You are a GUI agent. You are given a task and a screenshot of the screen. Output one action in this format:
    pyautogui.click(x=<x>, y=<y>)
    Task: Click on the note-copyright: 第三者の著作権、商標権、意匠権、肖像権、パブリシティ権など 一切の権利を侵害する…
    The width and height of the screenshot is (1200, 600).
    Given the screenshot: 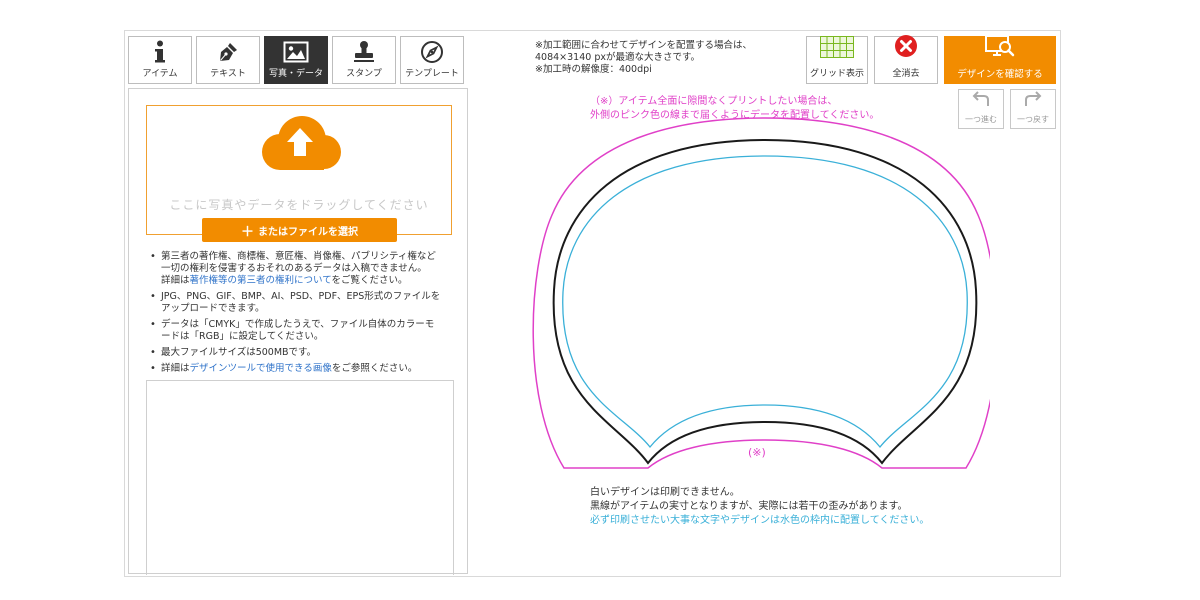 What is the action you would take?
    pyautogui.click(x=301, y=269)
    